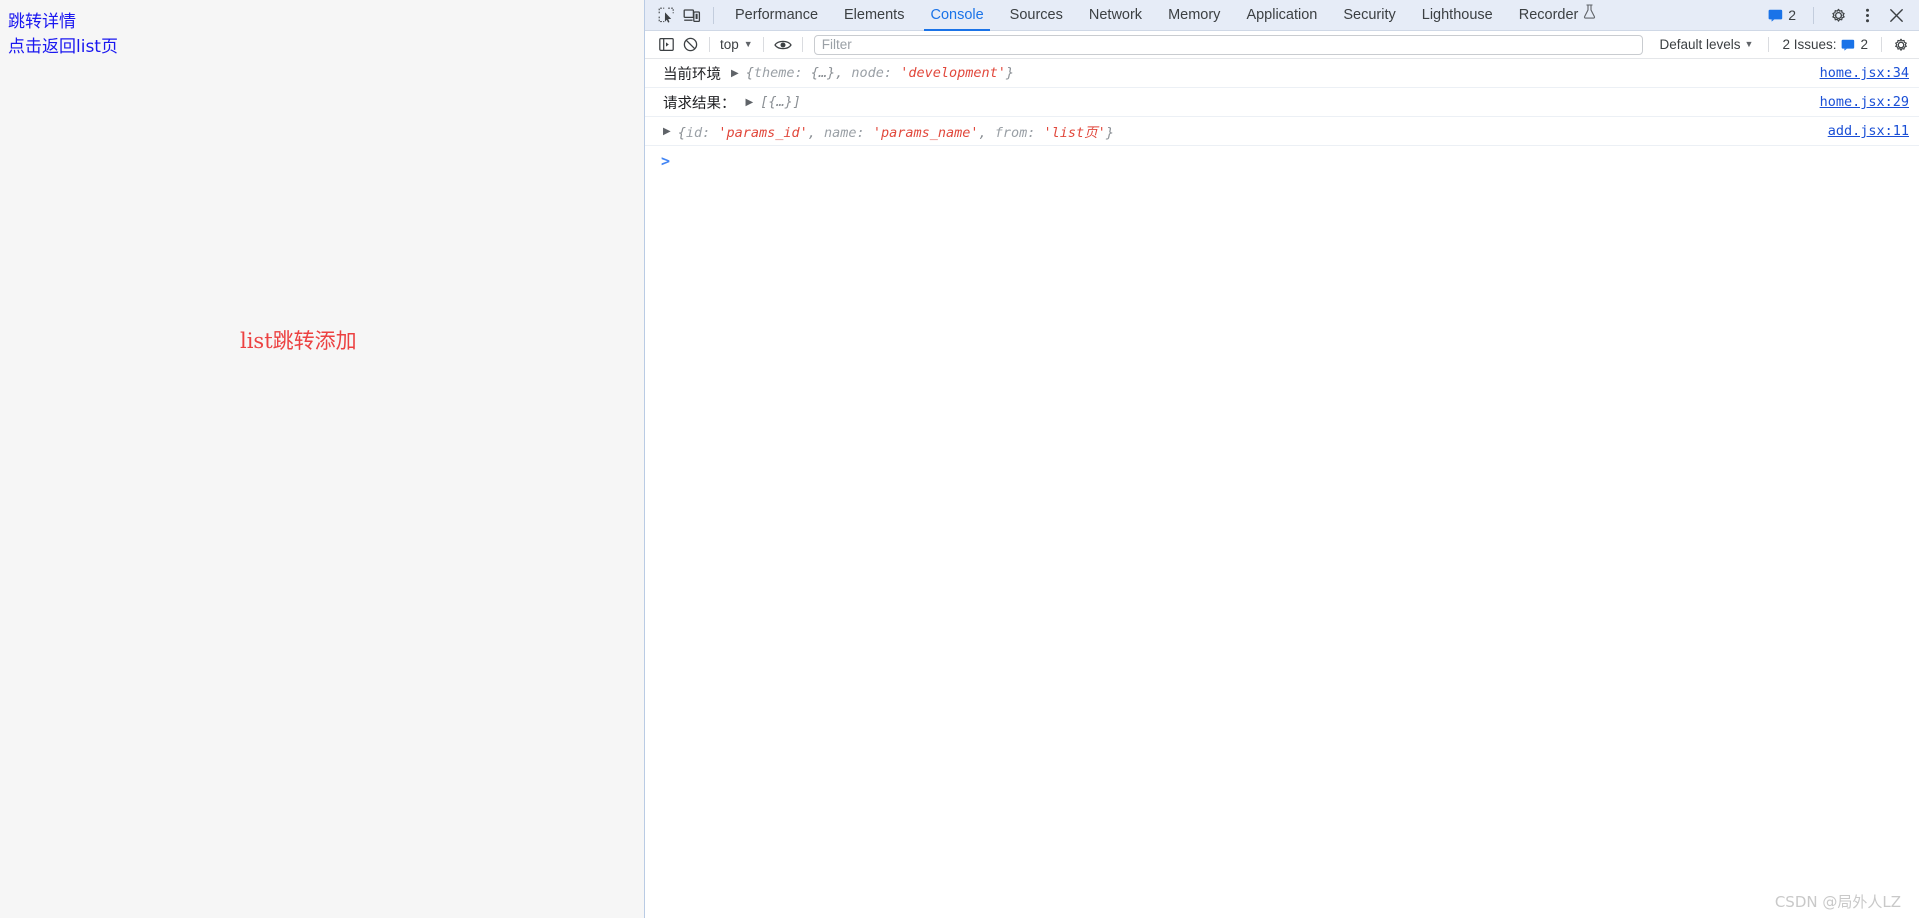 Image resolution: width=1919 pixels, height=918 pixels. I want to click on messages-badge: 2, so click(1782, 15).